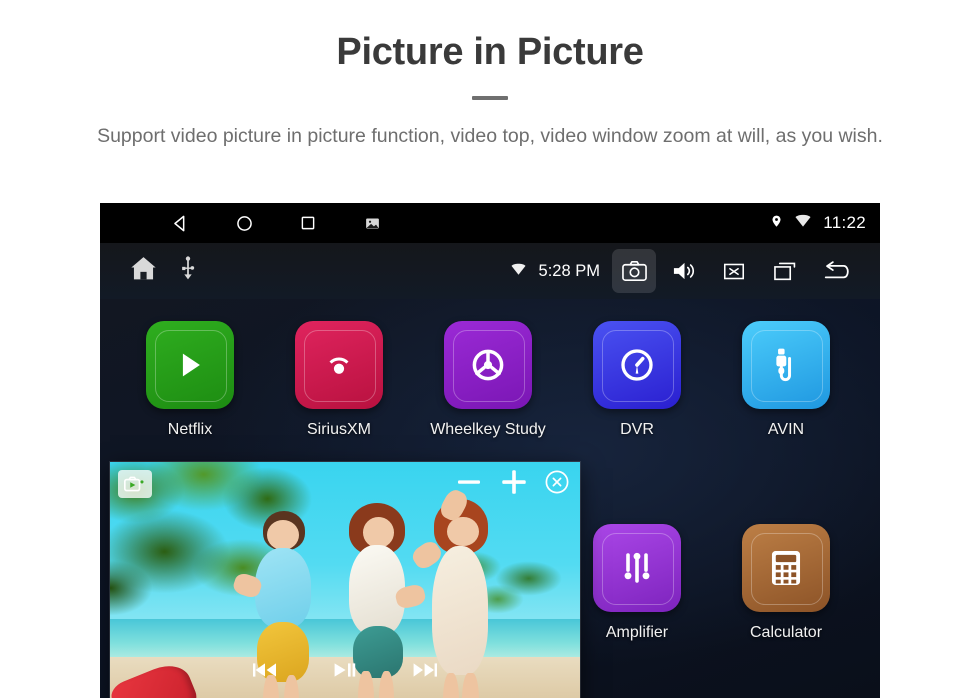 The image size is (980, 698). I want to click on zoom-in-icon, so click(514, 484).